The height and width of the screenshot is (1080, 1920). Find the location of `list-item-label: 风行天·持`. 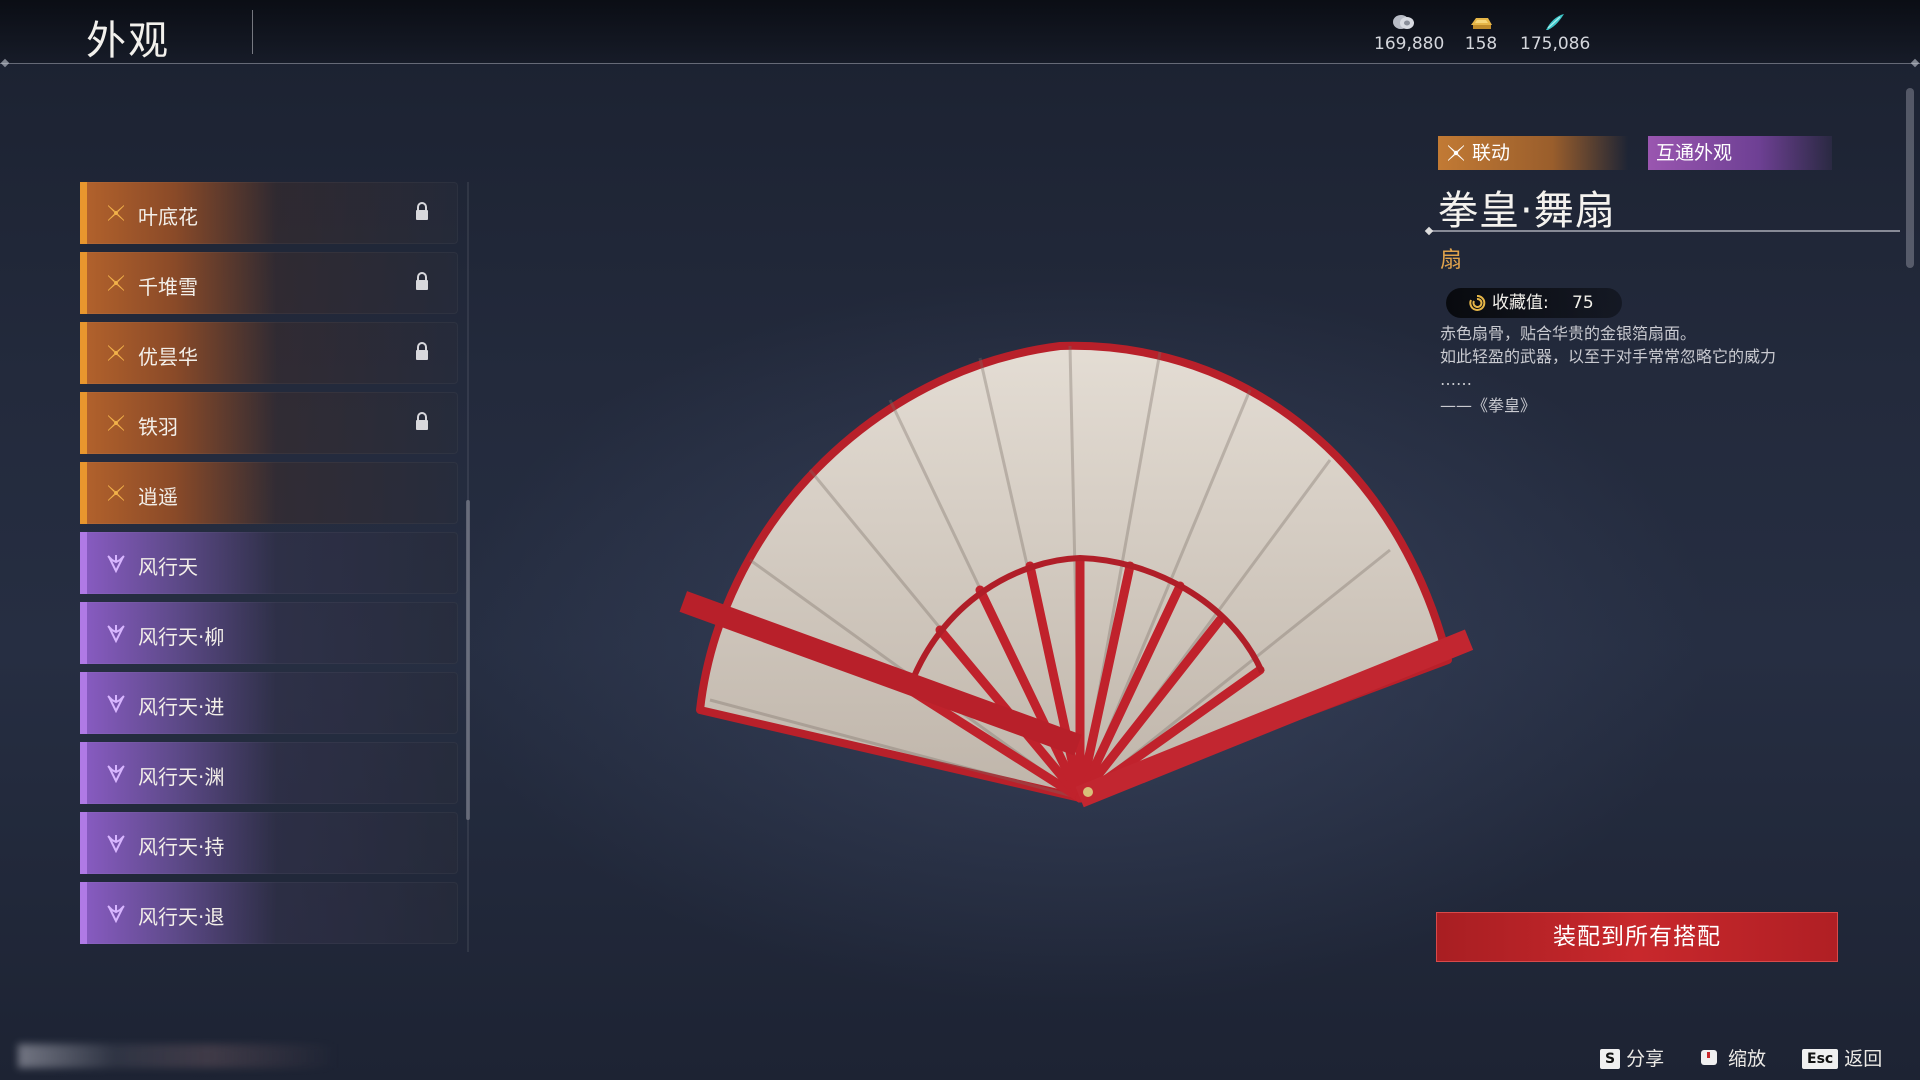

list-item-label: 风行天·持 is located at coordinates (181, 847).